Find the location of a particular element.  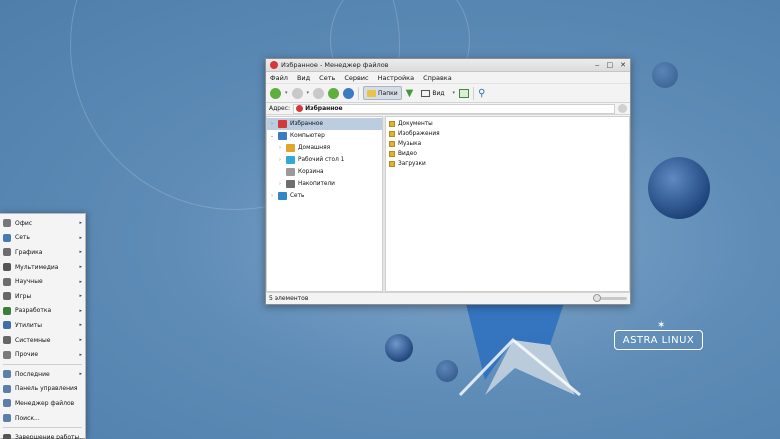

tree-item: › Накопители is located at coordinates (324, 184).